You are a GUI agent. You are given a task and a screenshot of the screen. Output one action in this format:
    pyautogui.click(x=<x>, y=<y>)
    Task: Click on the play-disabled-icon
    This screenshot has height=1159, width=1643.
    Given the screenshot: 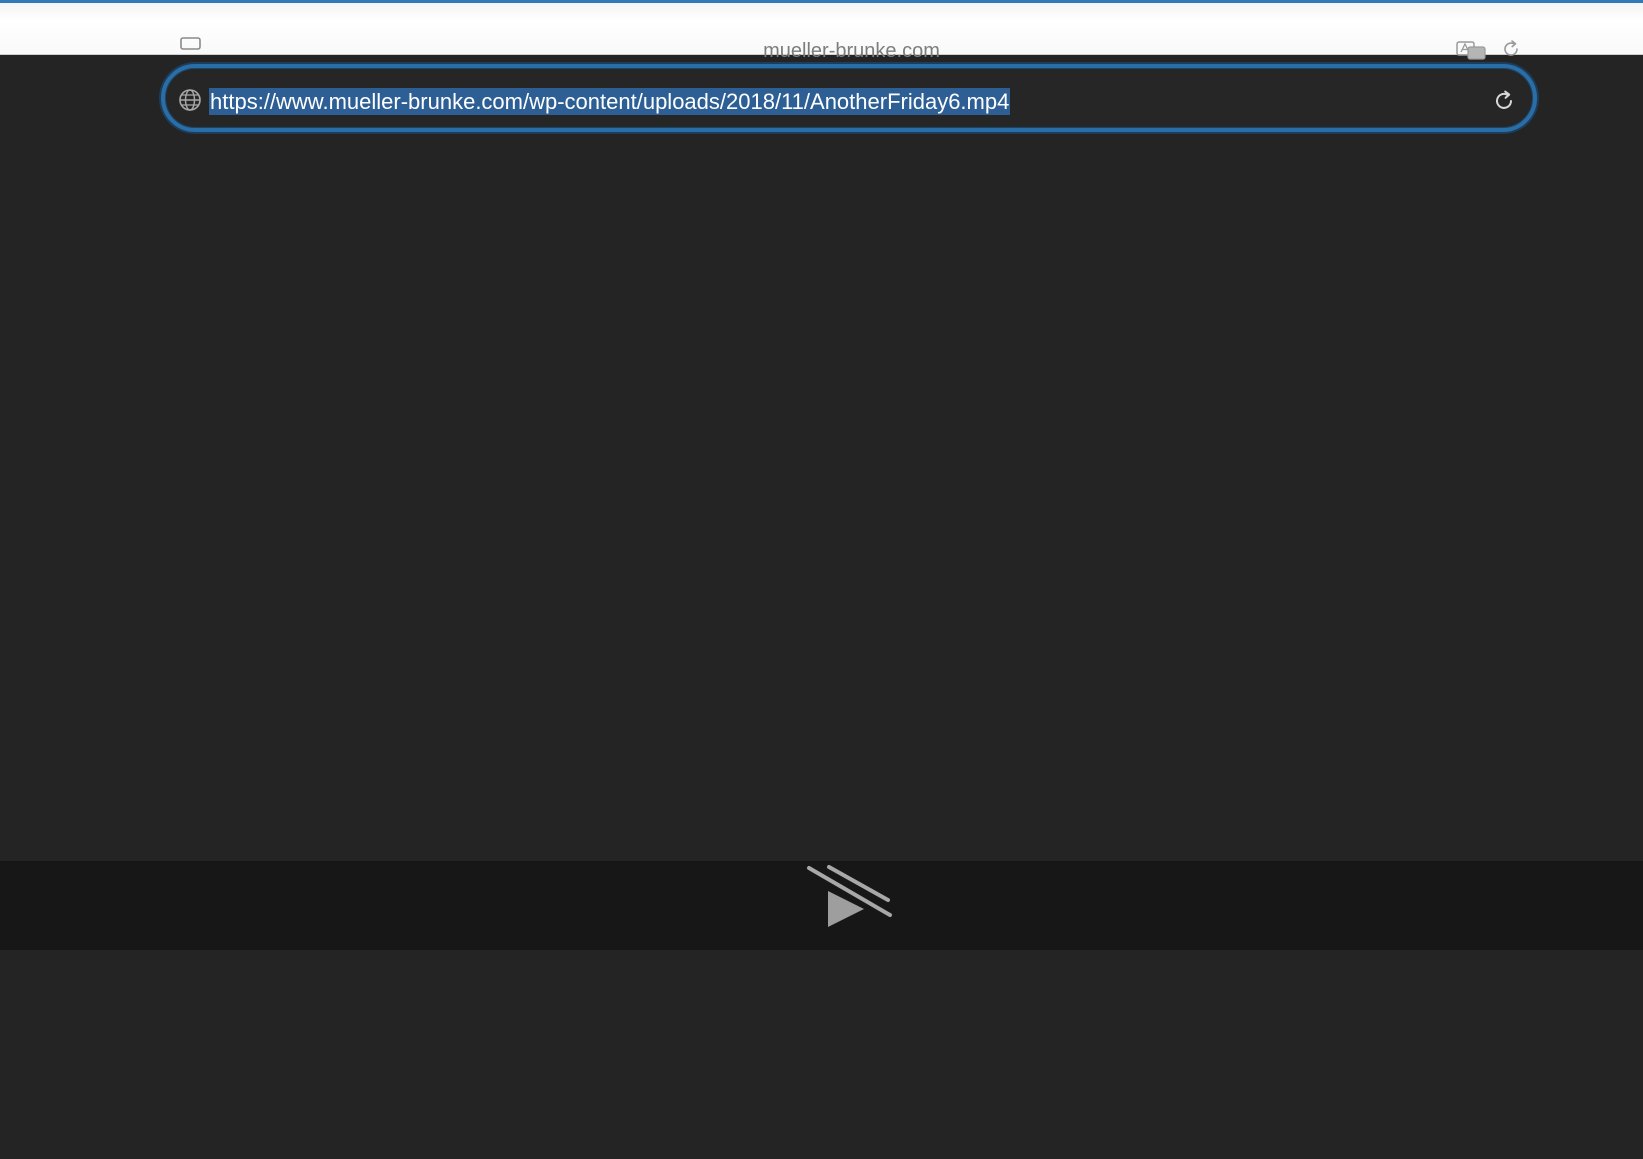 What is the action you would take?
    pyautogui.click(x=851, y=898)
    